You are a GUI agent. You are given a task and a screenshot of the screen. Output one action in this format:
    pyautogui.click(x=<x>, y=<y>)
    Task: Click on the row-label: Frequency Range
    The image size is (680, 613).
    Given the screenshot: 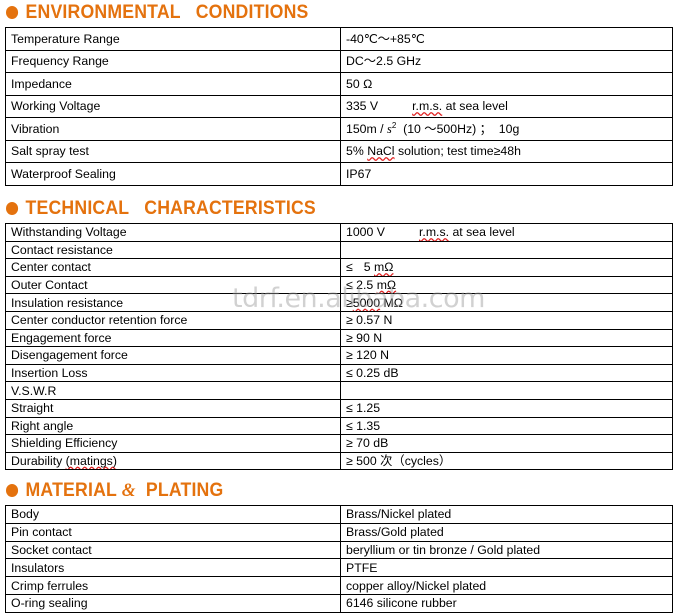 What is the action you would take?
    pyautogui.click(x=173, y=61)
    